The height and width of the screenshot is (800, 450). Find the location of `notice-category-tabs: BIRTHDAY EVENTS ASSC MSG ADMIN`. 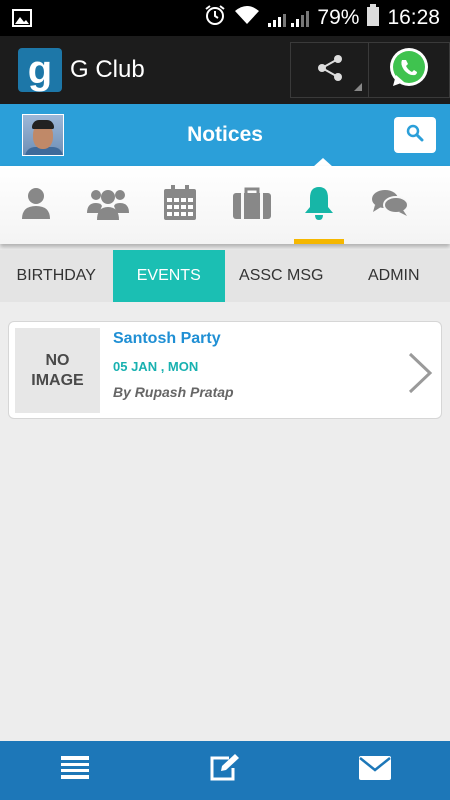

notice-category-tabs: BIRTHDAY EVENTS ASSC MSG ADMIN is located at coordinates (225, 276).